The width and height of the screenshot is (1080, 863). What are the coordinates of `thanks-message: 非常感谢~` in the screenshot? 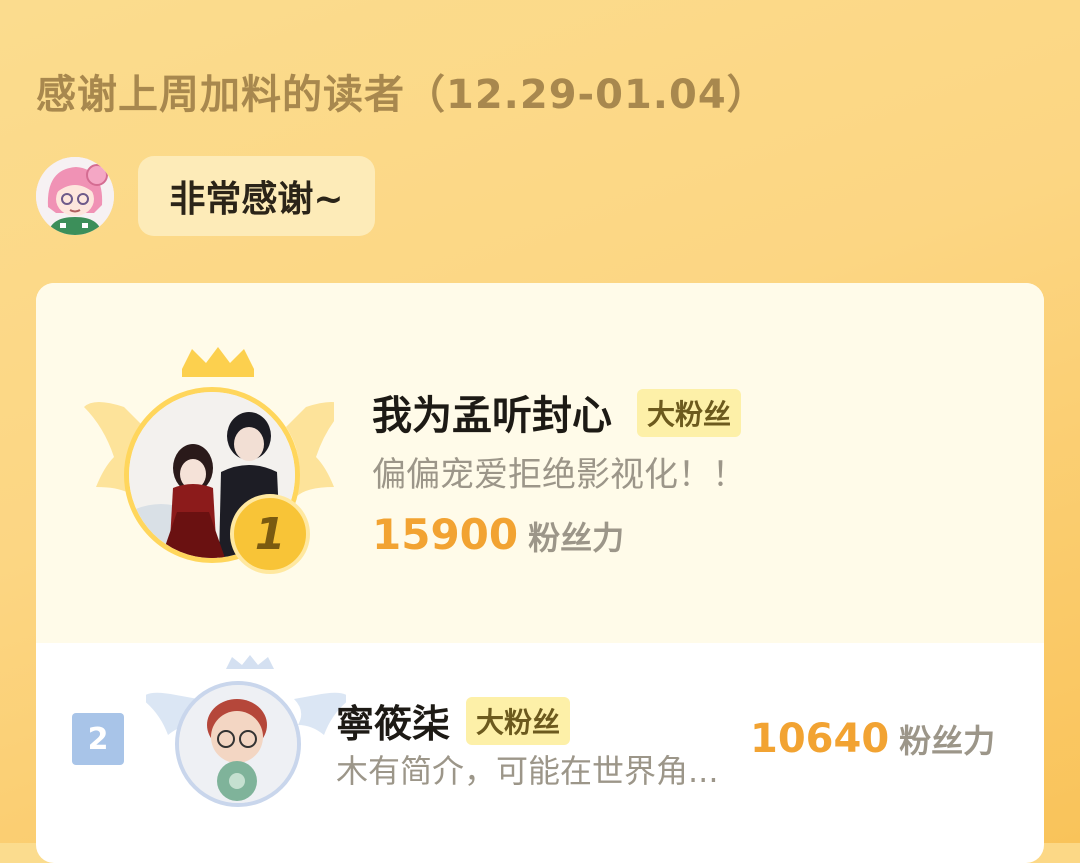 It's located at (256, 199).